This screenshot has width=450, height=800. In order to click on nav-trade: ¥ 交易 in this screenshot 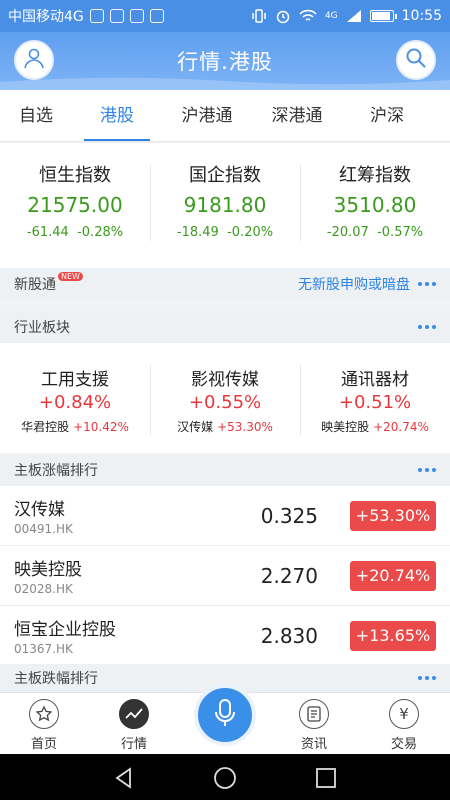, I will do `click(404, 725)`.